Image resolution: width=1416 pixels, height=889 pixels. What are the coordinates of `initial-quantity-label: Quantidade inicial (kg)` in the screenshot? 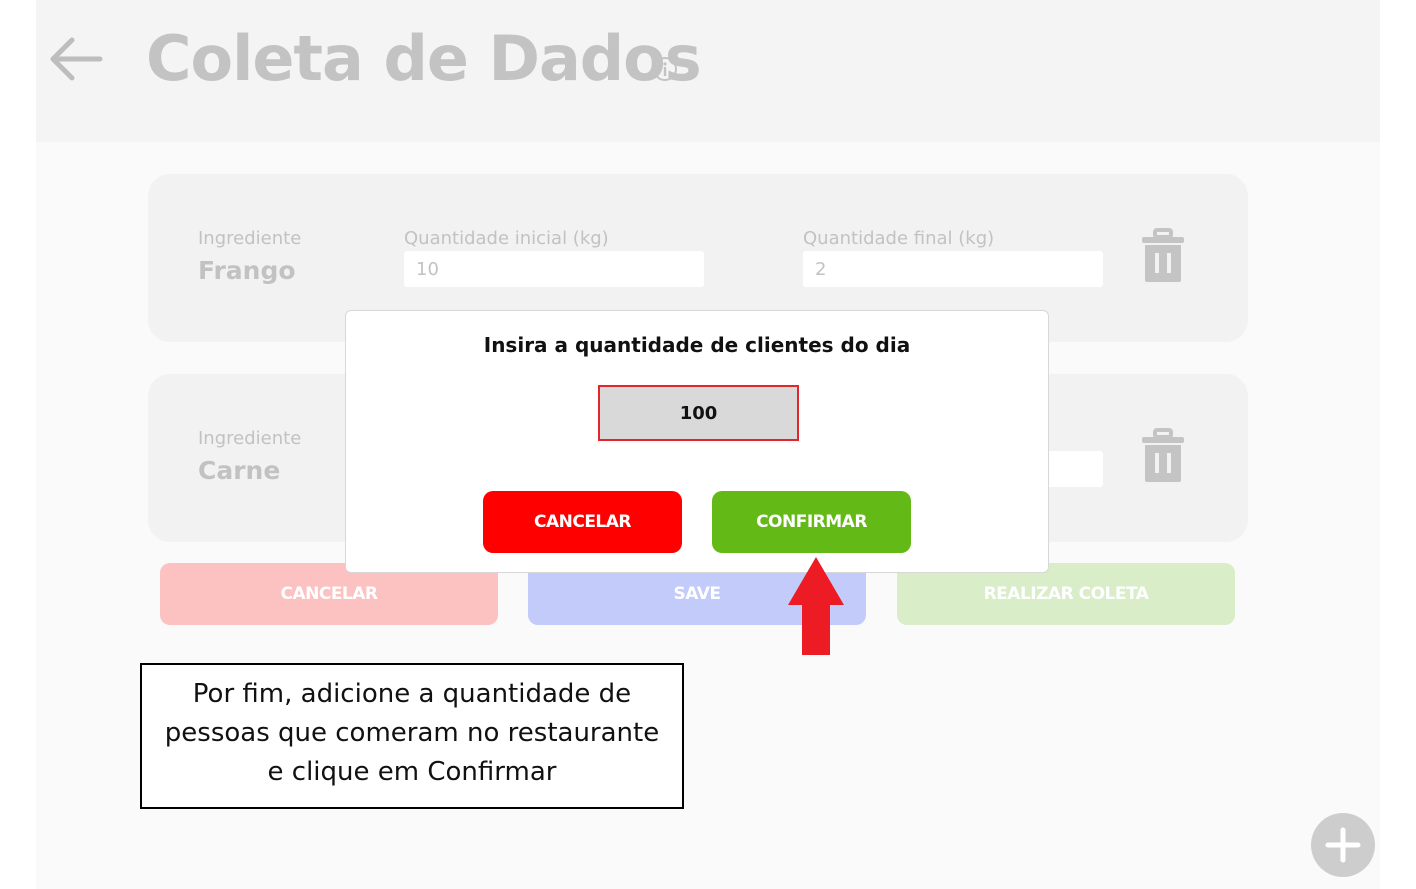 It's located at (506, 238).